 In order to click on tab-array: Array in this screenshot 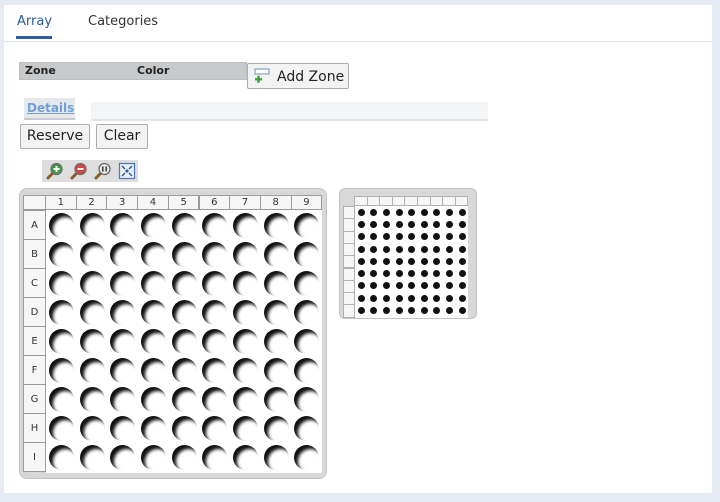, I will do `click(34, 21)`.